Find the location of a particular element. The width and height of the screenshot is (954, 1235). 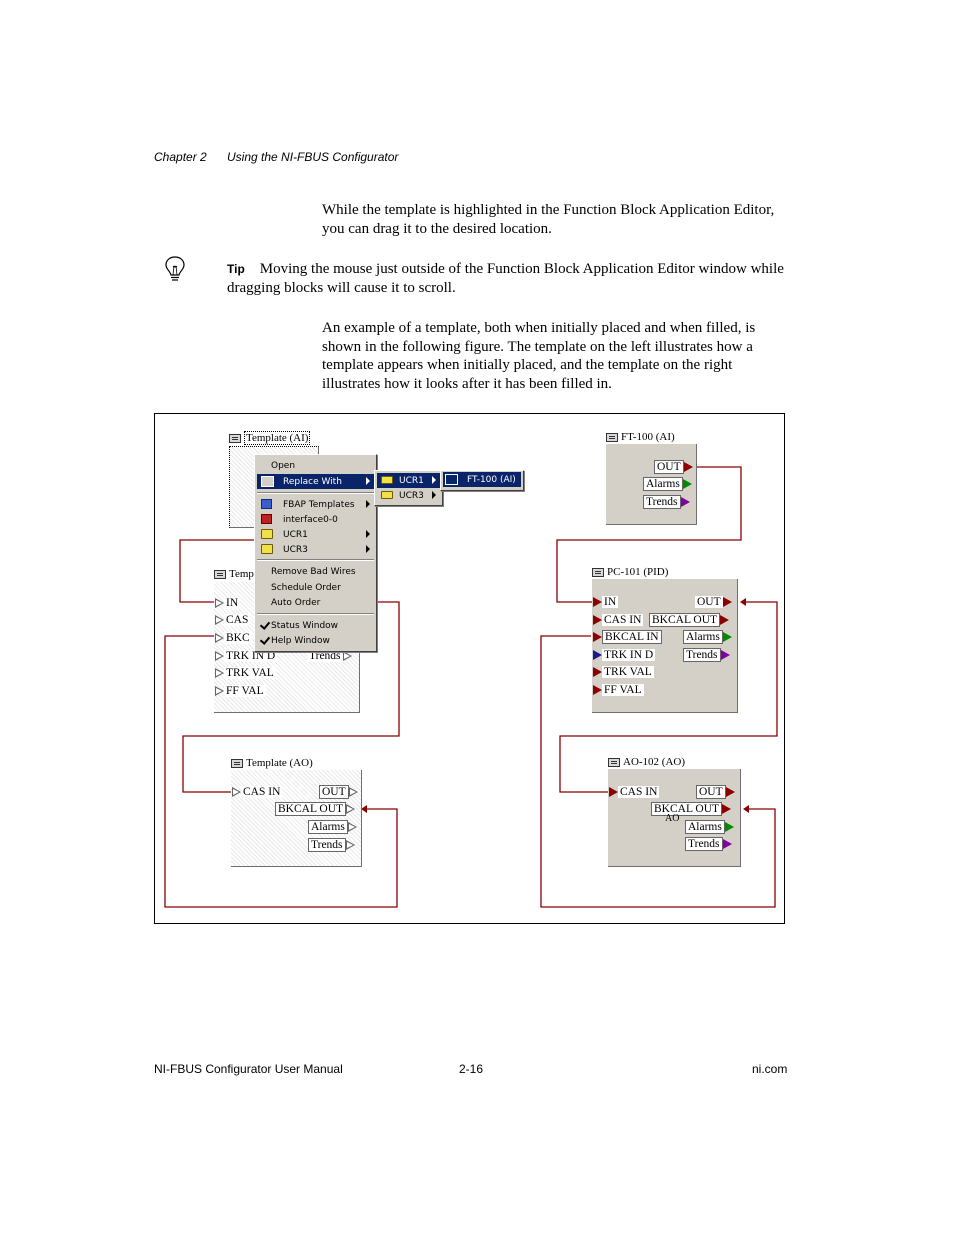

menu-item-ucr1: UCR1 is located at coordinates (315, 534).